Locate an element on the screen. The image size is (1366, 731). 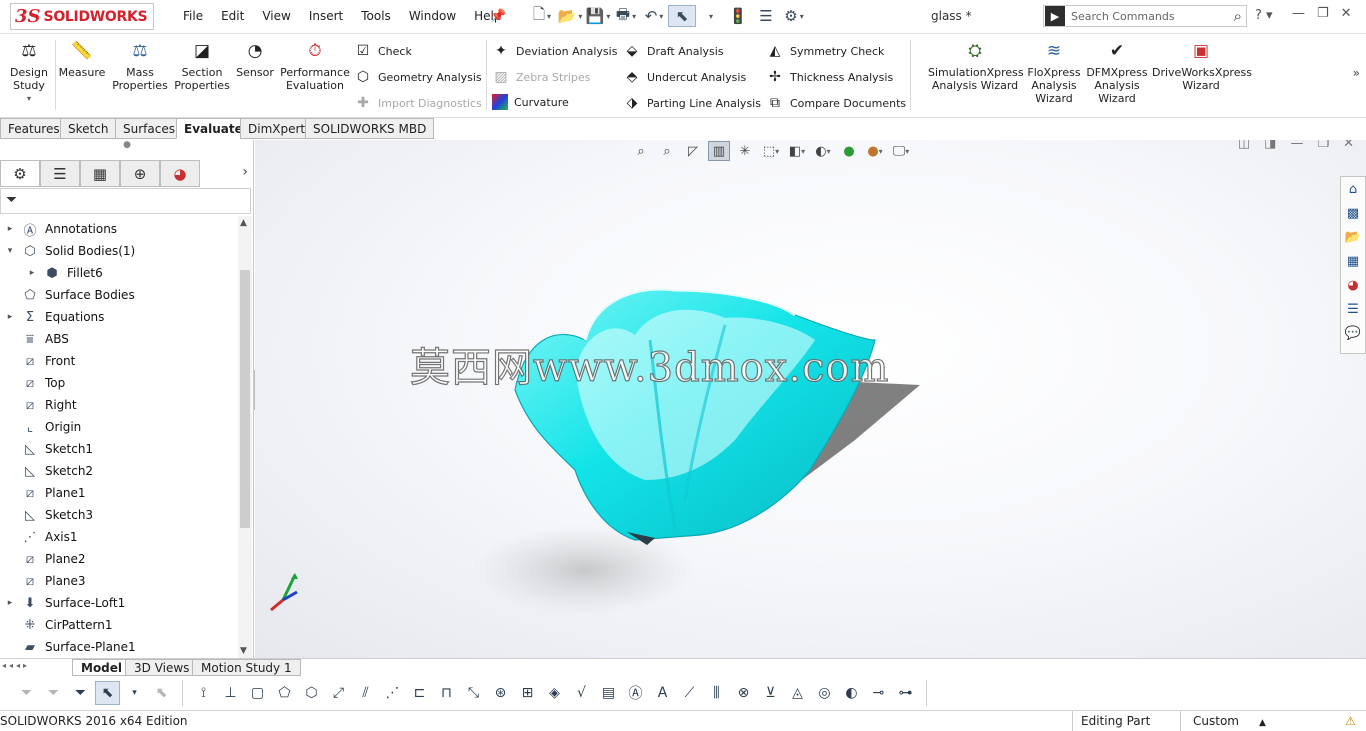
tree-item: ▰ Surface-Plane1 is located at coordinates (119, 647).